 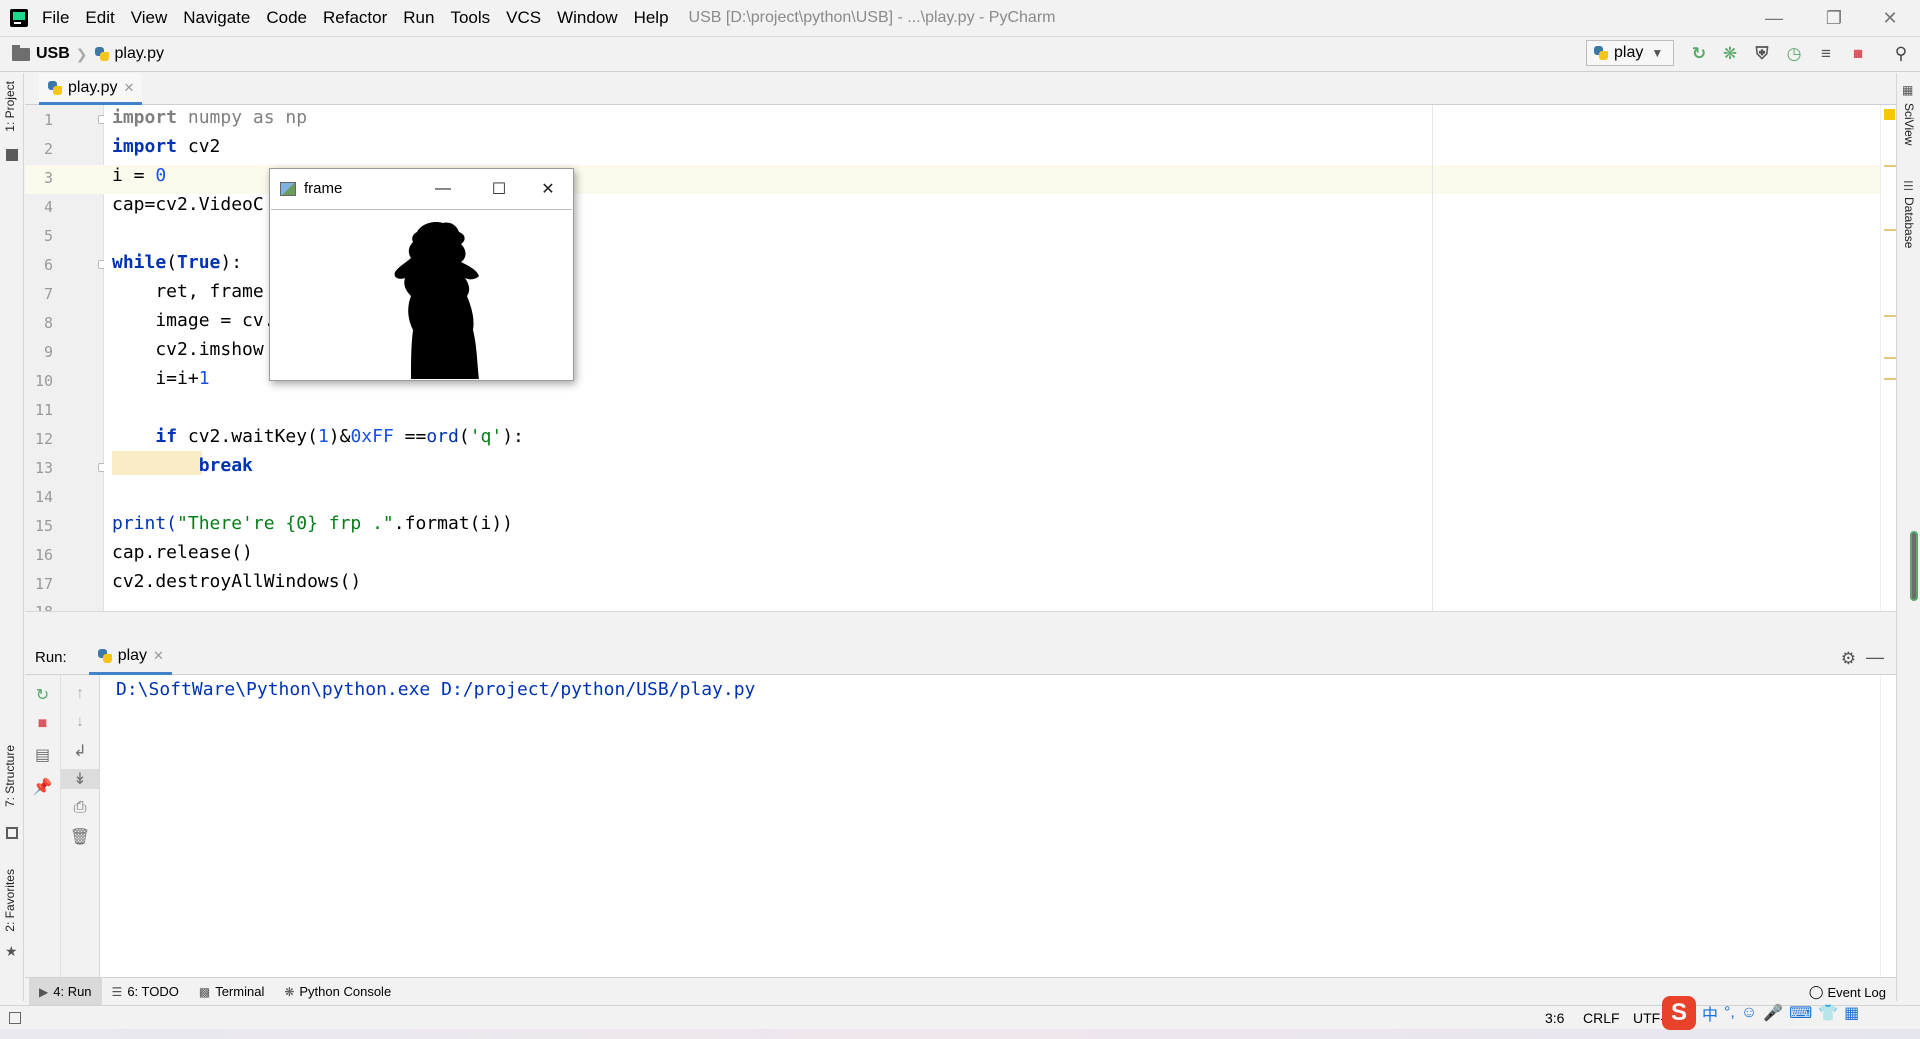 What do you see at coordinates (48, 207) in the screenshot?
I see `line-number: 4` at bounding box center [48, 207].